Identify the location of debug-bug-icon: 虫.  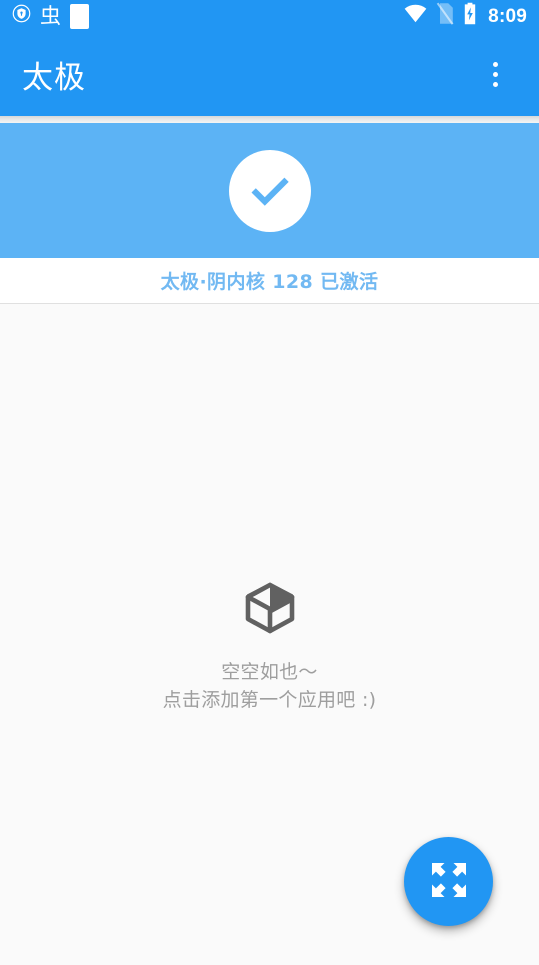
(50, 15).